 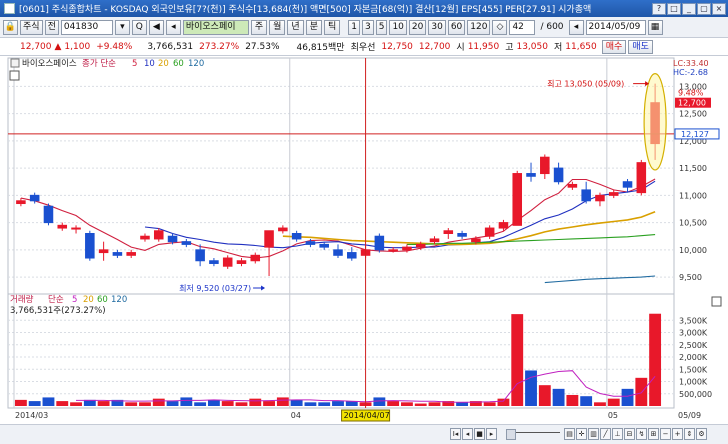 What do you see at coordinates (215, 288) in the screenshot?
I see `low-price-note: 최저 9,520 (03/27)` at bounding box center [215, 288].